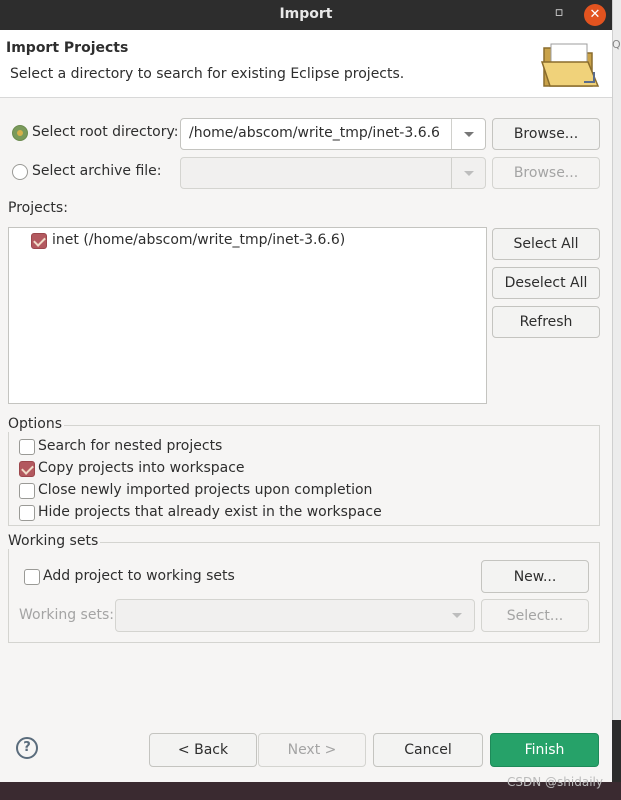 This screenshot has height=800, width=621. What do you see at coordinates (616, 360) in the screenshot?
I see `background-window-strip` at bounding box center [616, 360].